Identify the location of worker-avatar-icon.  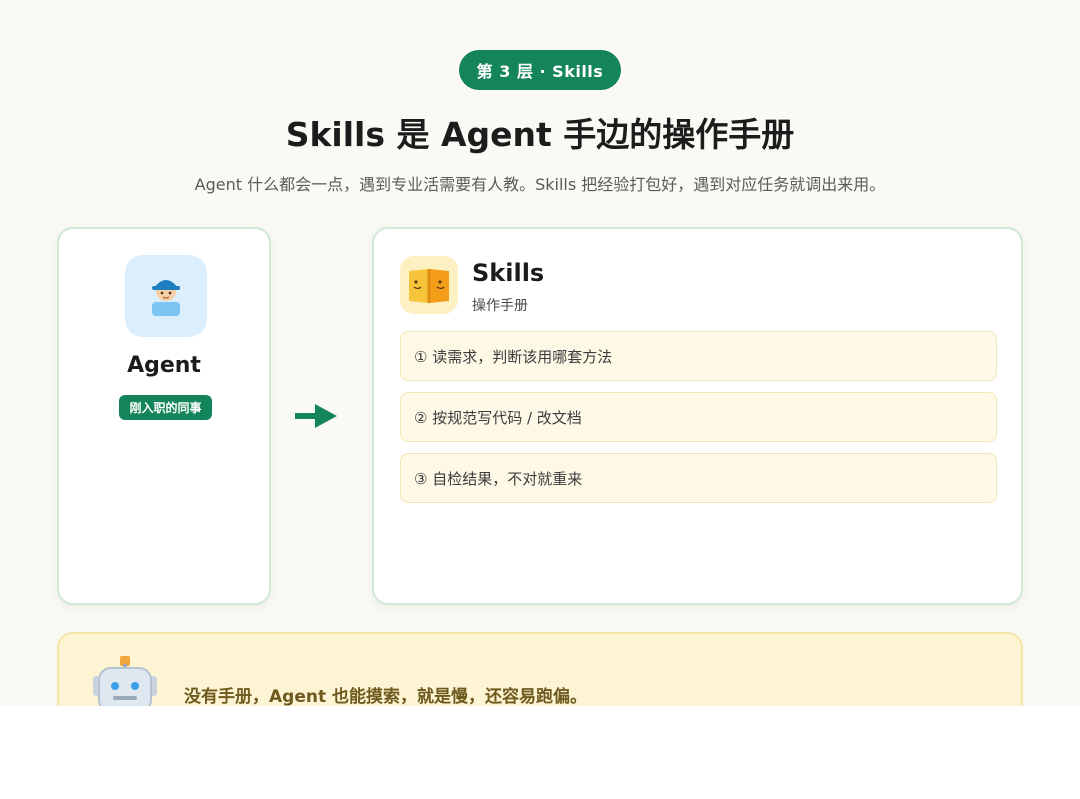
(166, 298).